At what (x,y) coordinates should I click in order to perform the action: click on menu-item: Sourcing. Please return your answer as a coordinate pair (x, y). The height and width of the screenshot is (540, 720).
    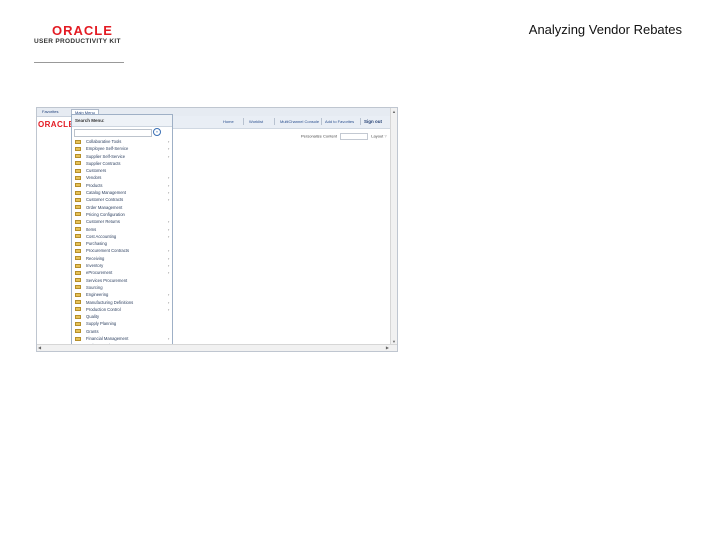
    Looking at the image, I should click on (122, 287).